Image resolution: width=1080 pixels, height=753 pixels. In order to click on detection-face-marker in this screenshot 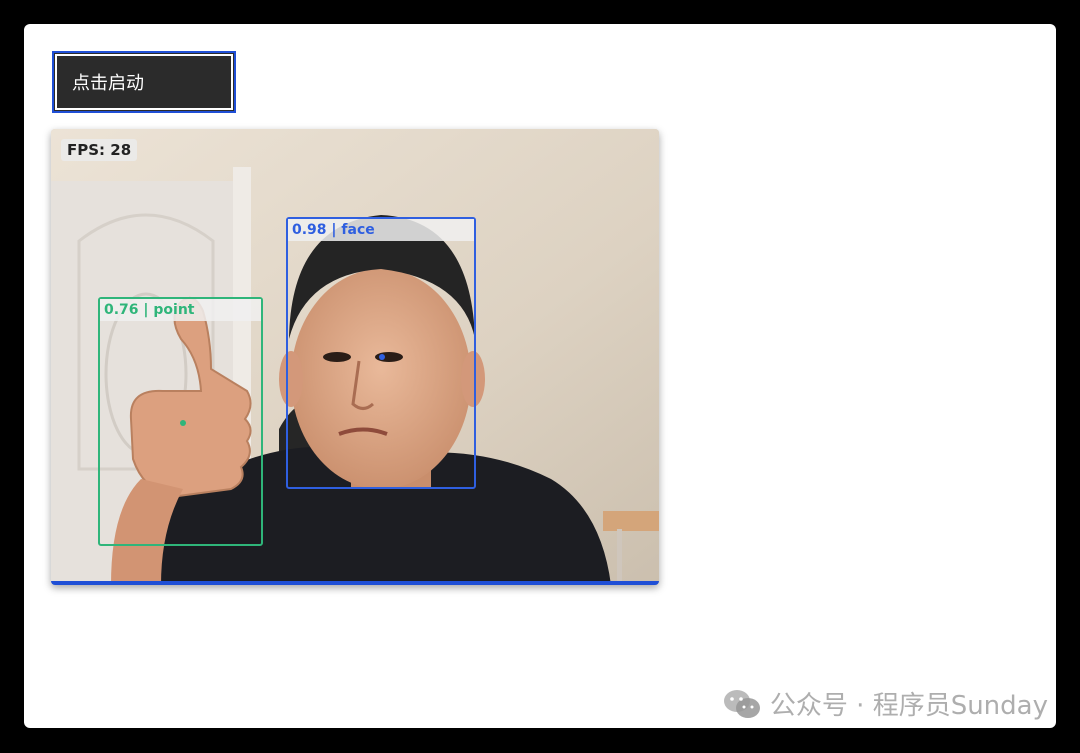, I will do `click(382, 357)`.